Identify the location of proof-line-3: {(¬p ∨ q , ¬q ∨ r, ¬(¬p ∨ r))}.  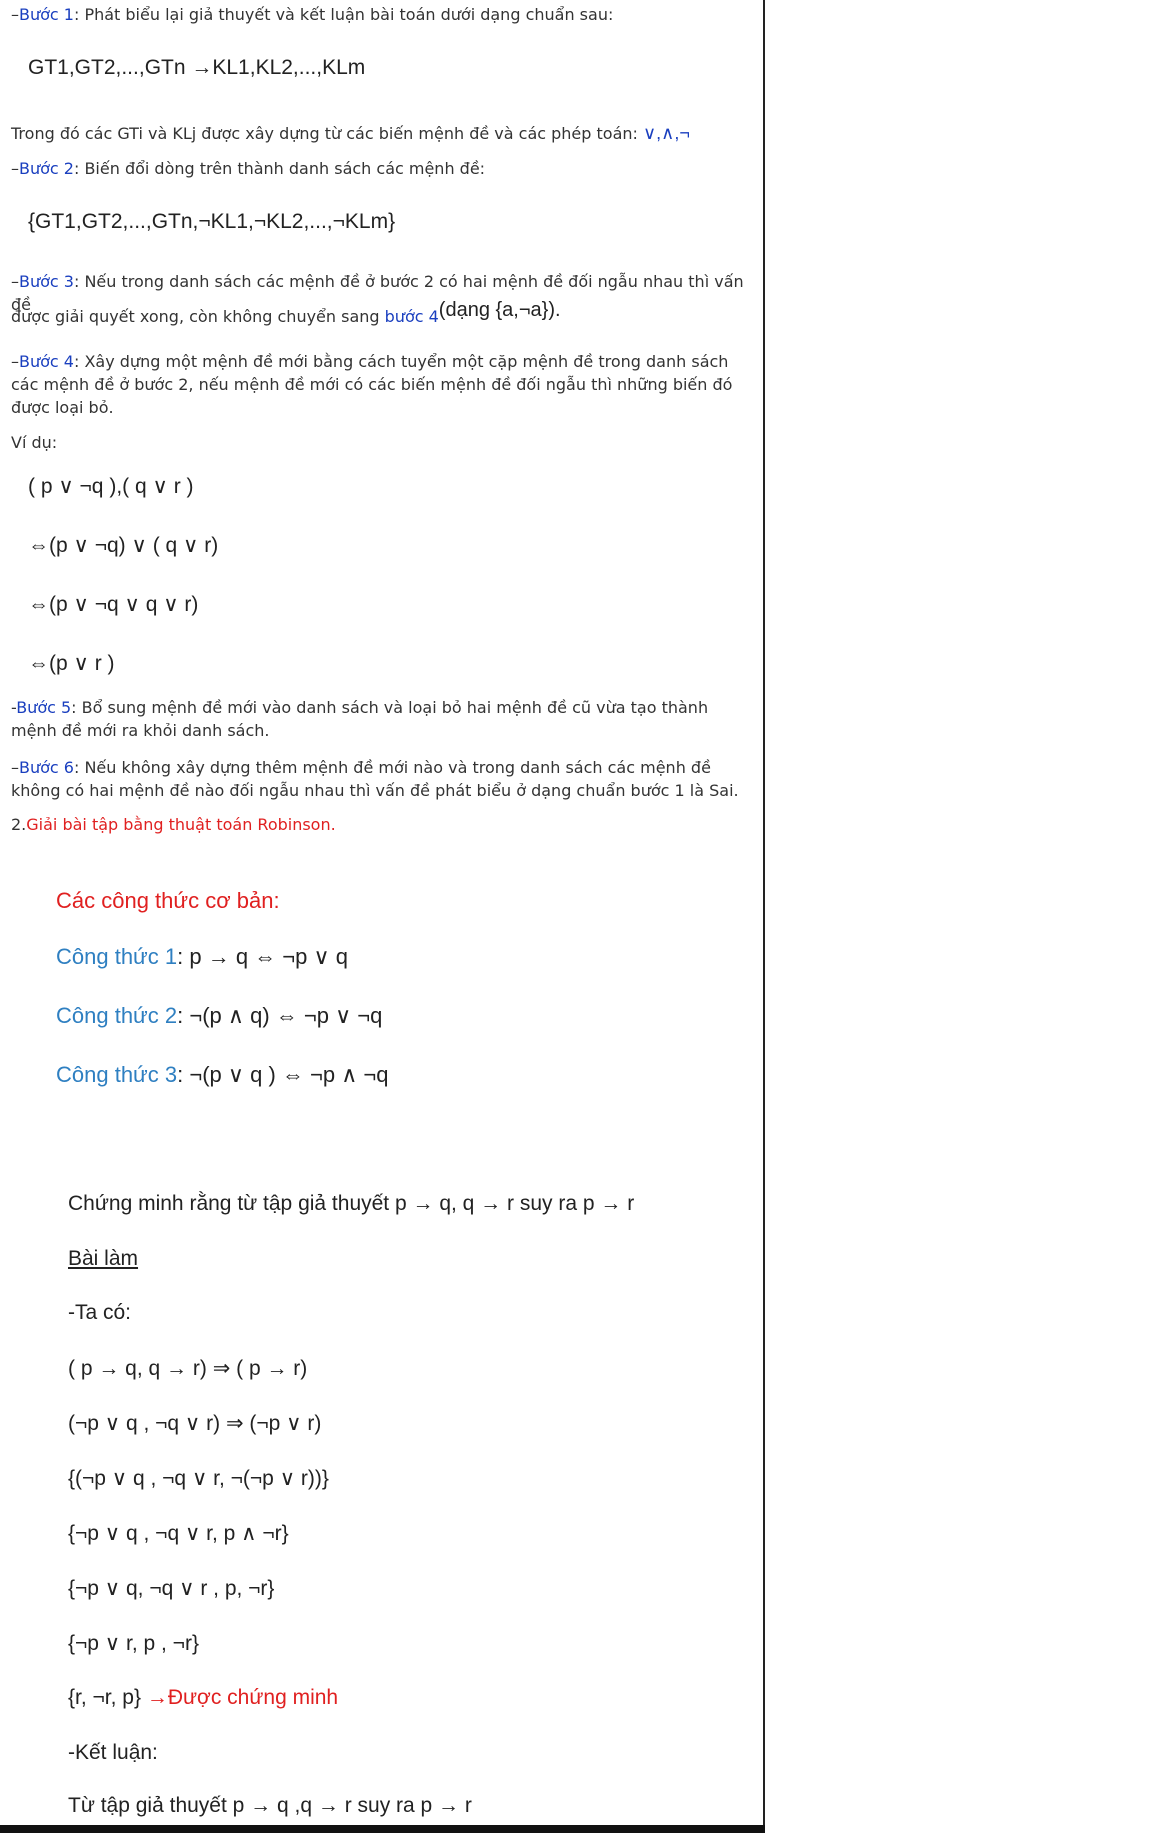
(198, 1478).